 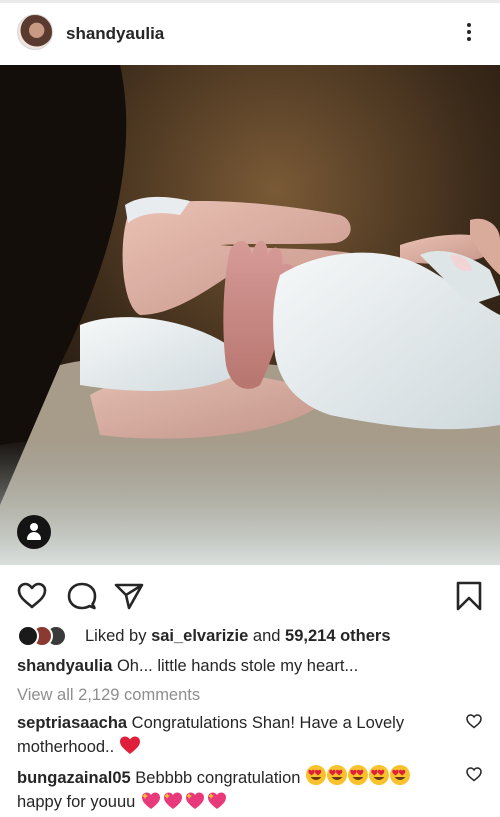 What do you see at coordinates (469, 596) in the screenshot?
I see `bookmark-icon` at bounding box center [469, 596].